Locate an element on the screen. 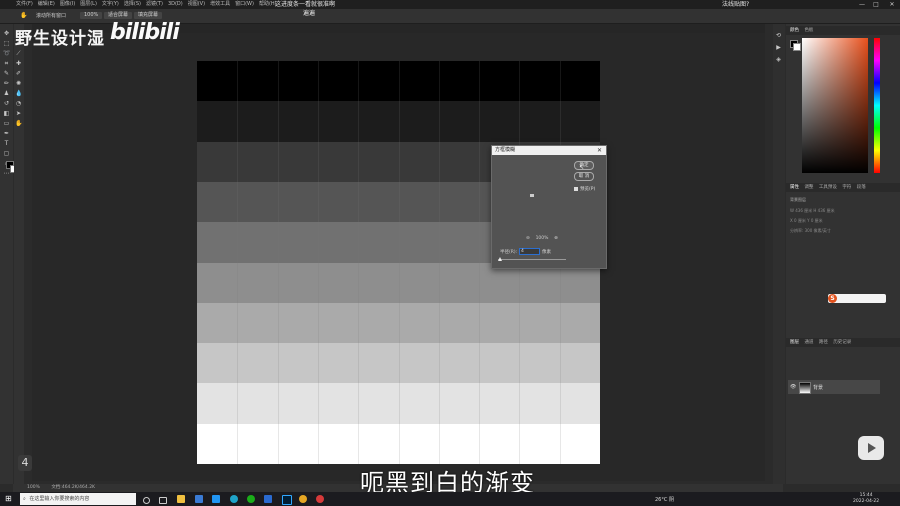  stamp-tool-icon: ♟ is located at coordinates (6, 93).